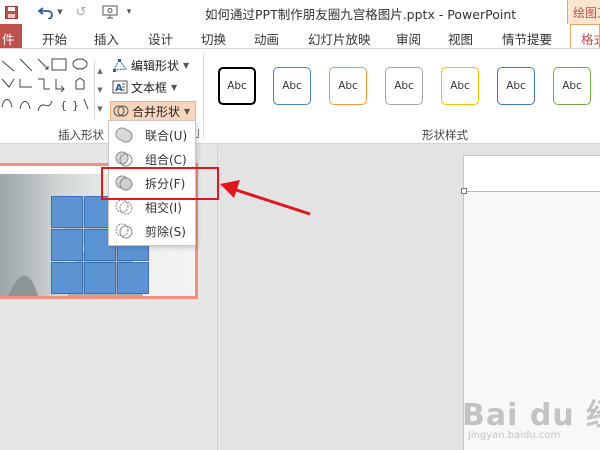 This screenshot has width=600, height=450. I want to click on tab-insert: 插入, so click(106, 38).